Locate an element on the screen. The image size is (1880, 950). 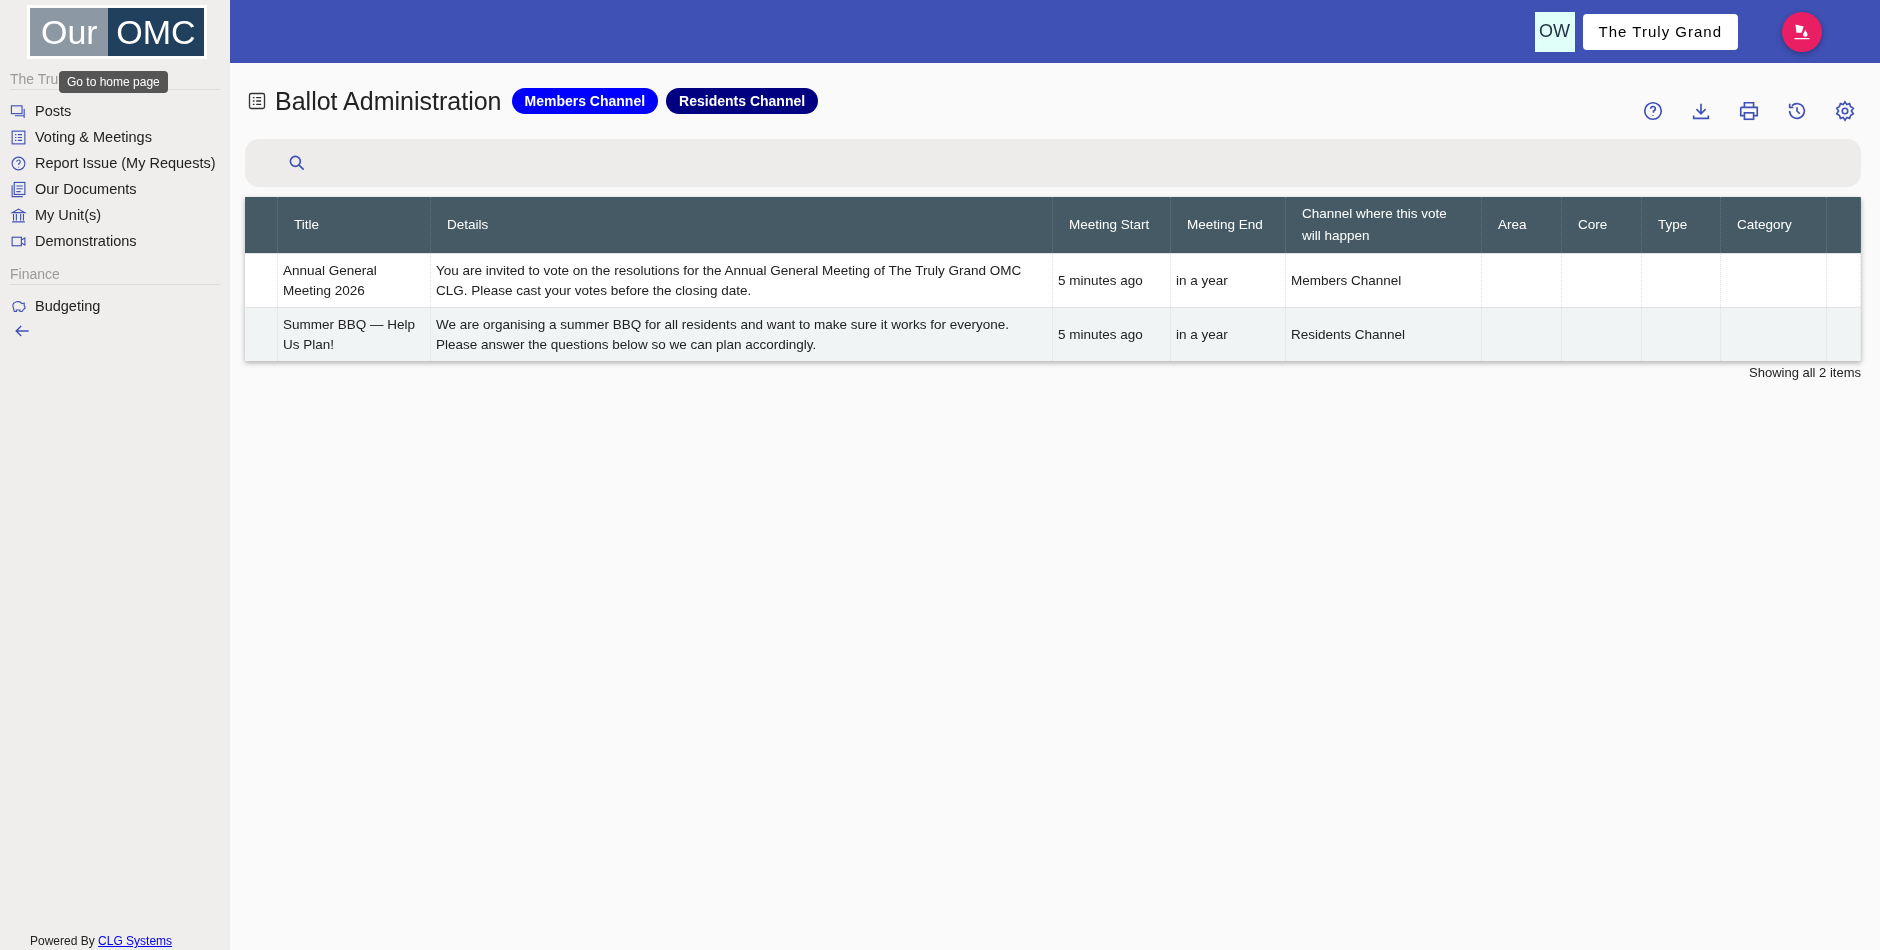
column-header: Meeting End is located at coordinates (1225, 225).